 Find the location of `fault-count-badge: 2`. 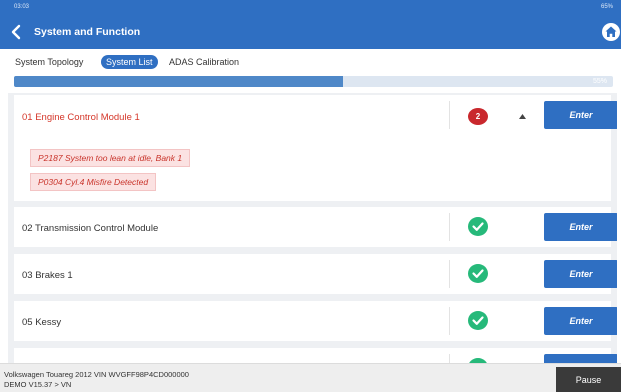

fault-count-badge: 2 is located at coordinates (478, 116).